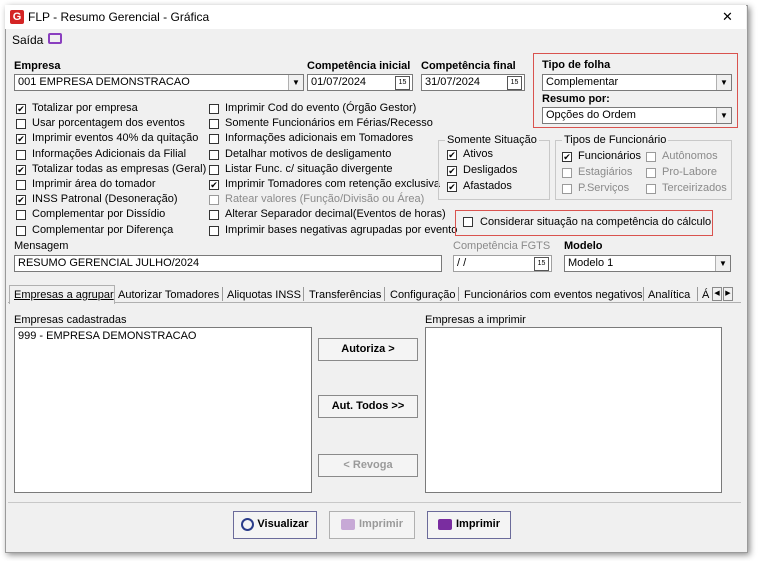 This screenshot has width=759, height=561. I want to click on monitor-icon, so click(55, 38).